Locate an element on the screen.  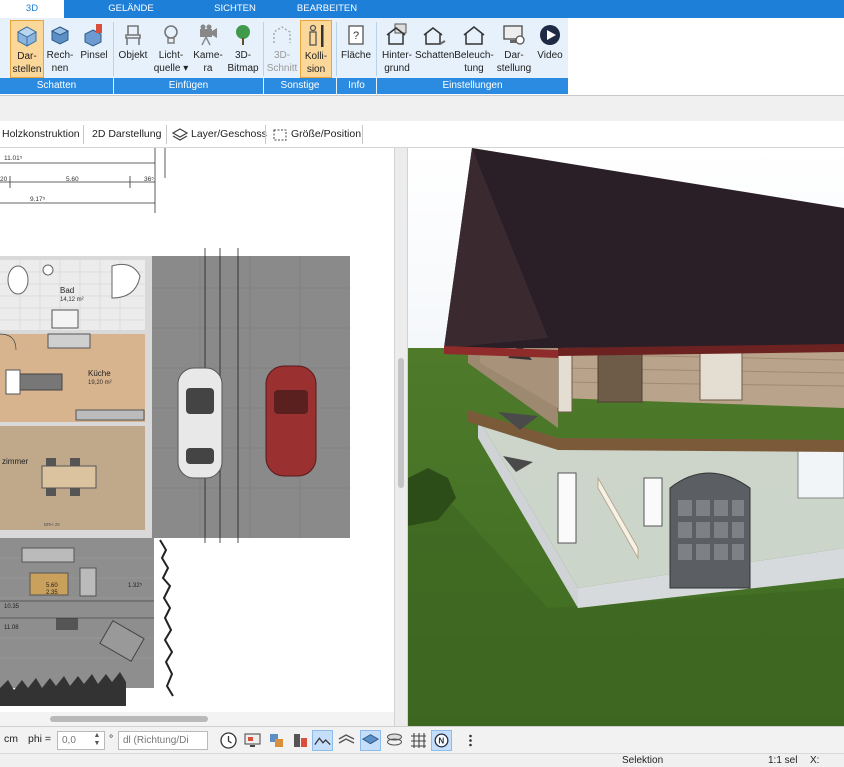
rechnen-label-1: Rech- is located at coordinates (60, 55).